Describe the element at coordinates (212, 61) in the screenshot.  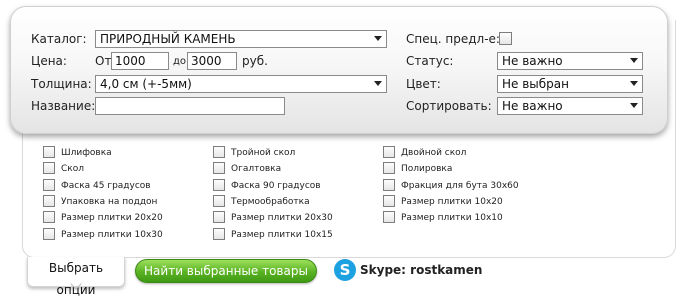
I see `price-to-input: 3000` at that location.